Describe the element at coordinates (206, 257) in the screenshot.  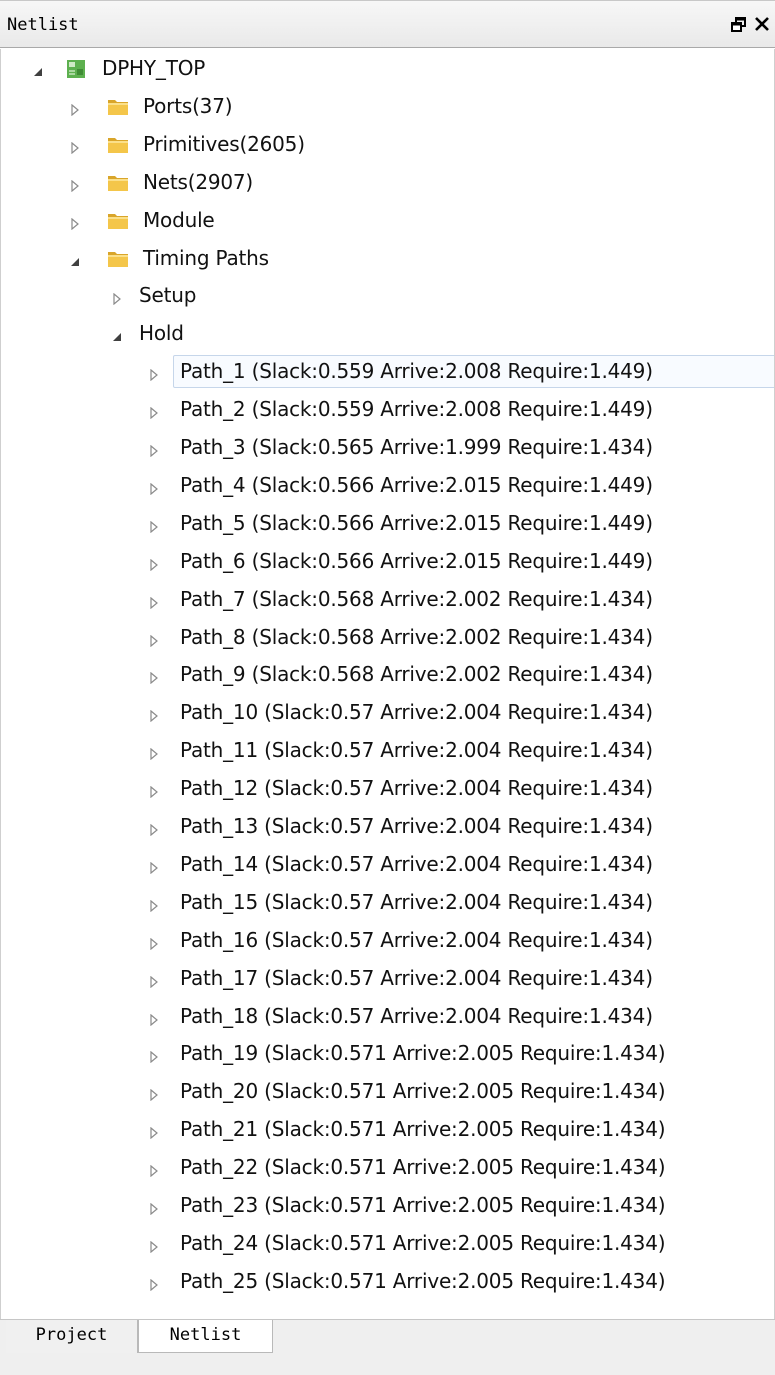
I see `tree-node-label: Timing Paths` at that location.